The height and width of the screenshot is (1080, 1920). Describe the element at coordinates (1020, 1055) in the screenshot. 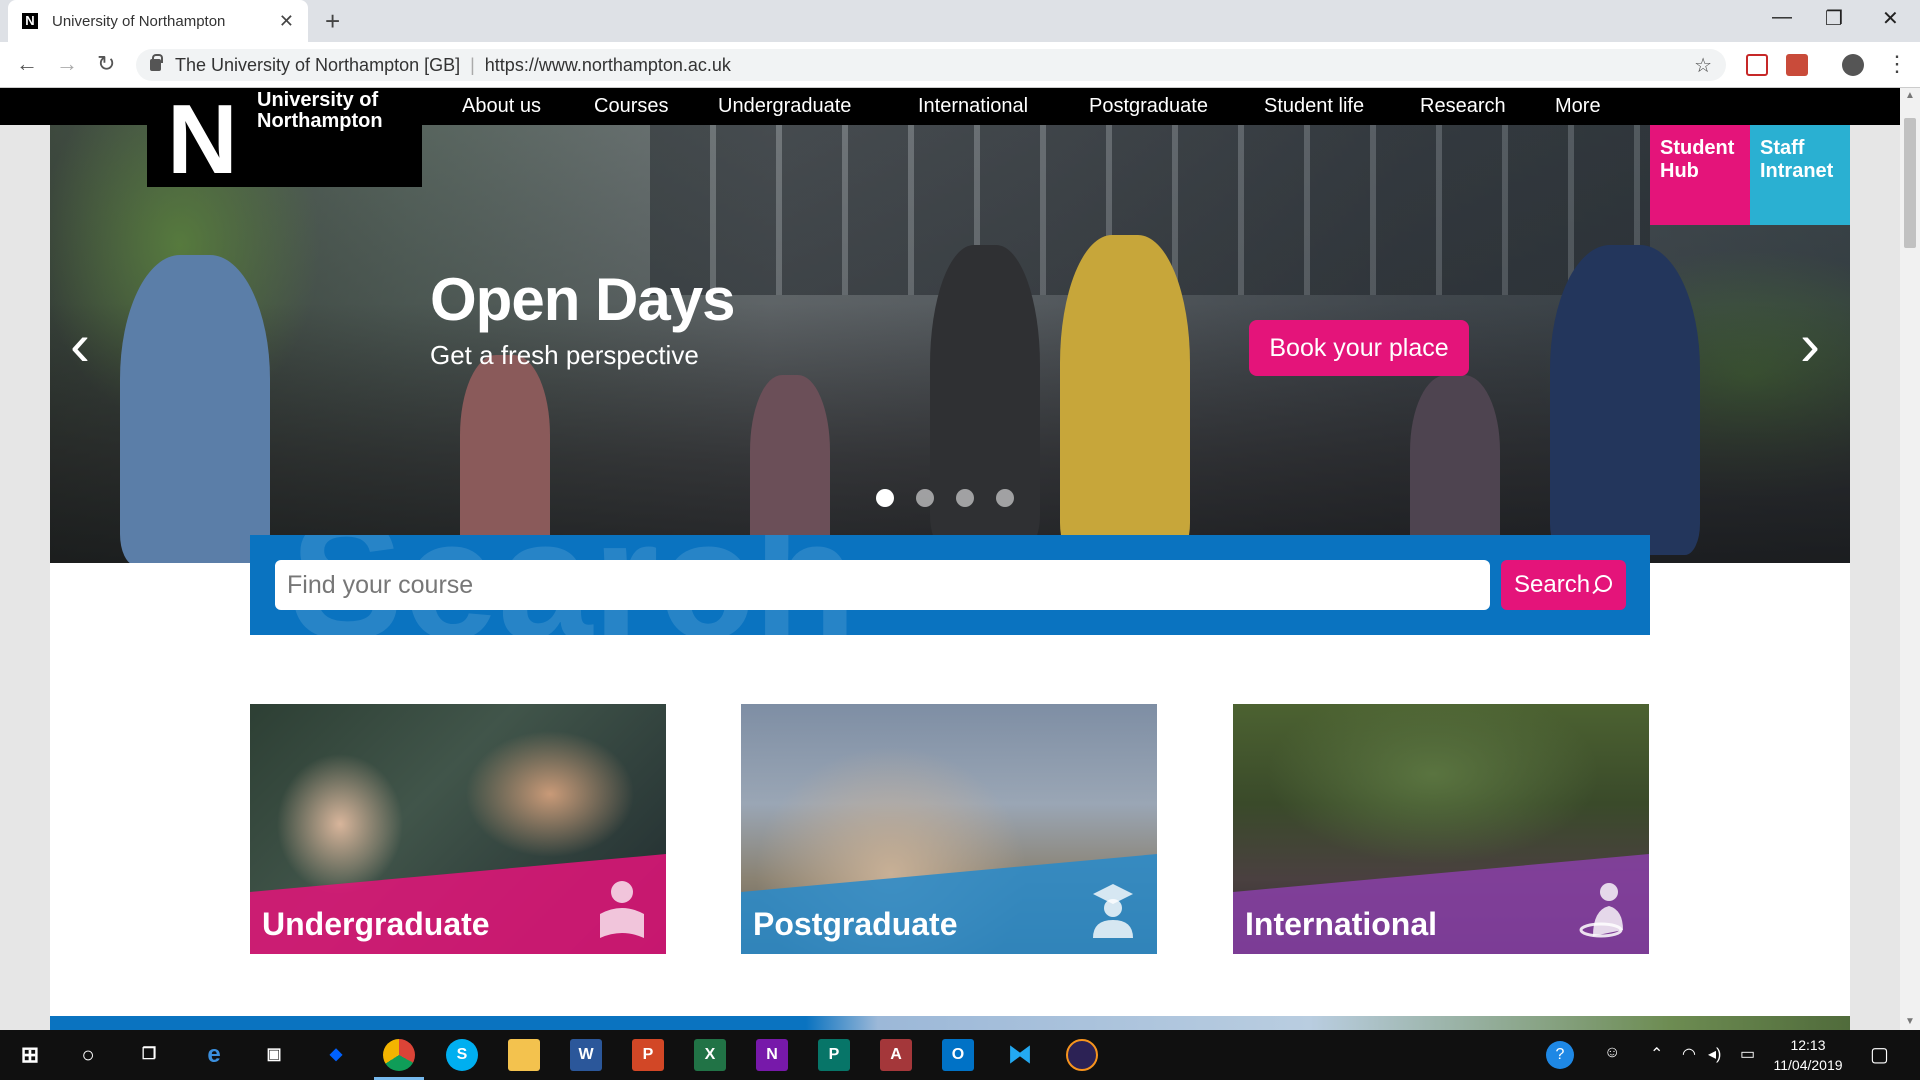

I see `vscode-icon: ⧓` at that location.